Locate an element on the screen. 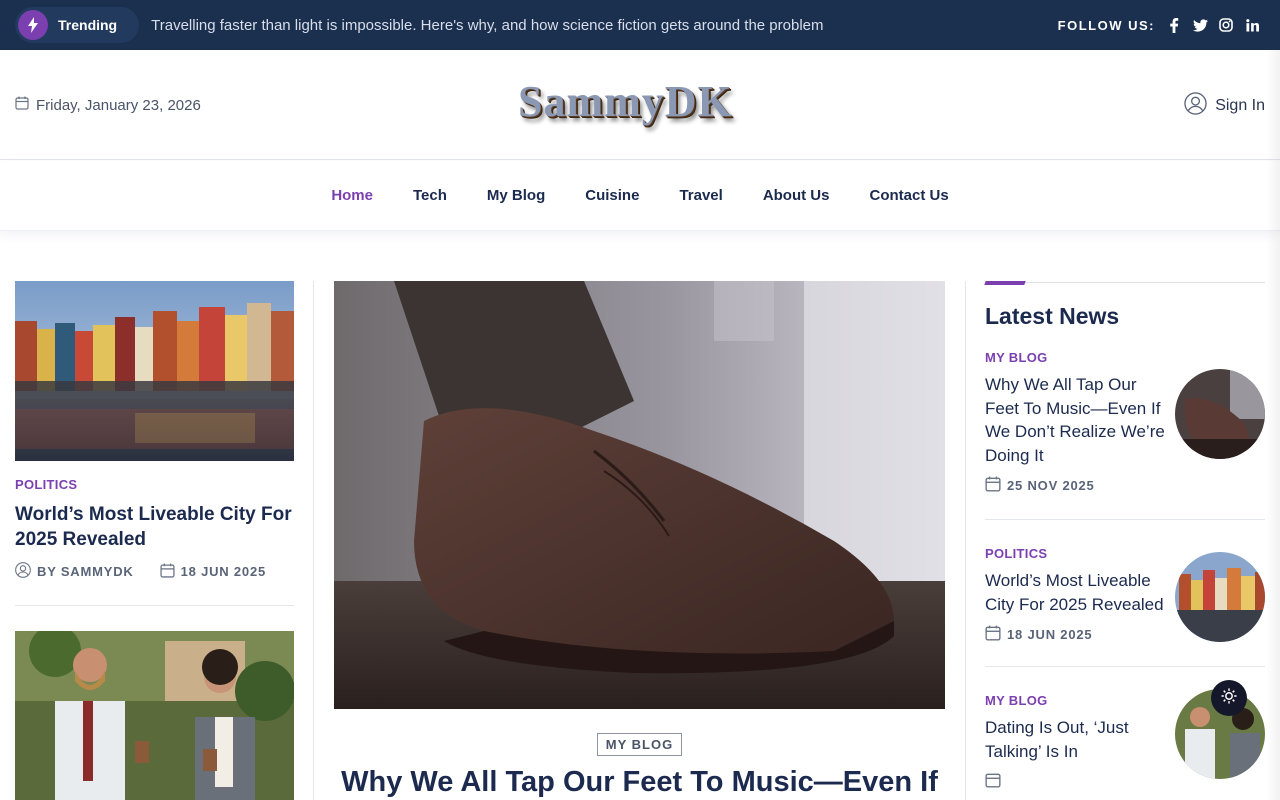 The image size is (1280, 800). site-header: Friday, January 23, 2026 SammyDK Sign In is located at coordinates (640, 105).